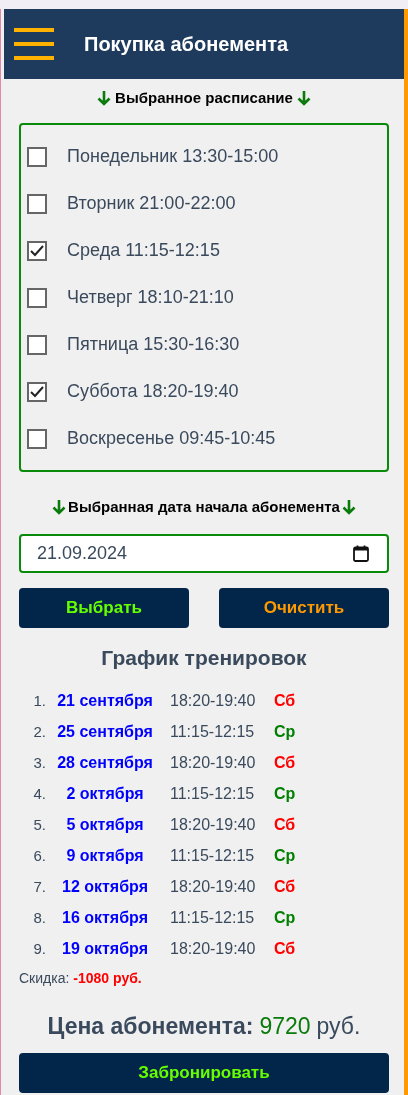  Describe the element at coordinates (107, 978) in the screenshot. I see `discount-value: -1080 руб.` at that location.